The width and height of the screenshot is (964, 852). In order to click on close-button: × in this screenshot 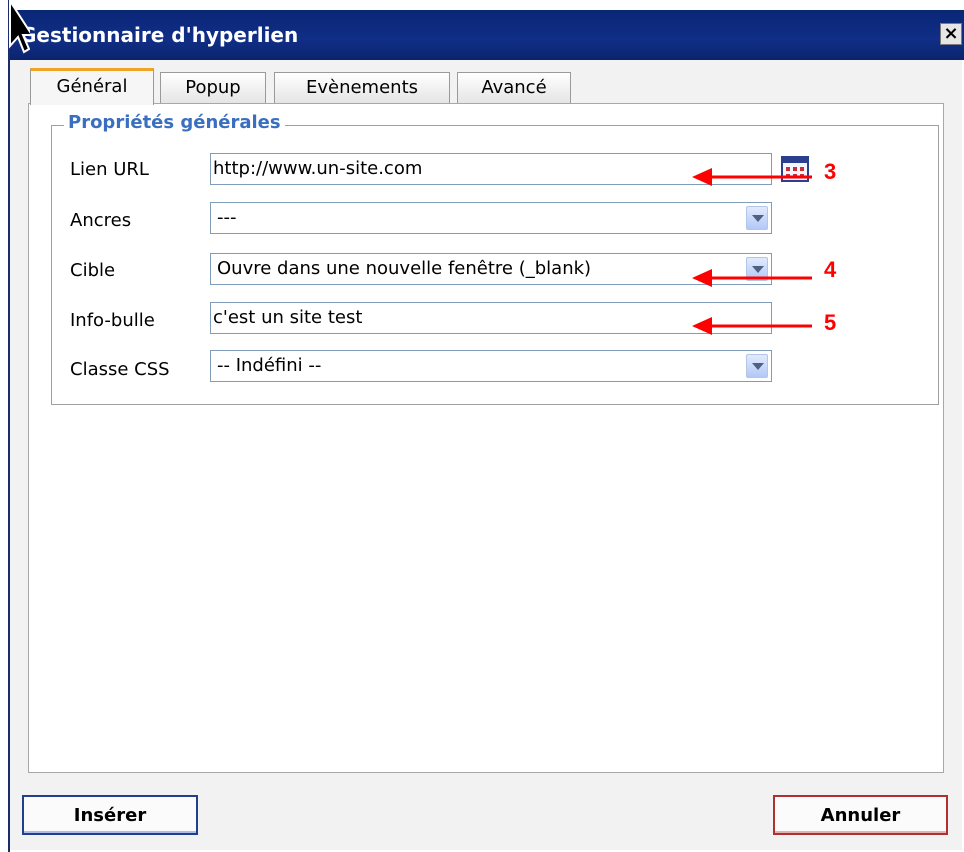, I will do `click(951, 34)`.